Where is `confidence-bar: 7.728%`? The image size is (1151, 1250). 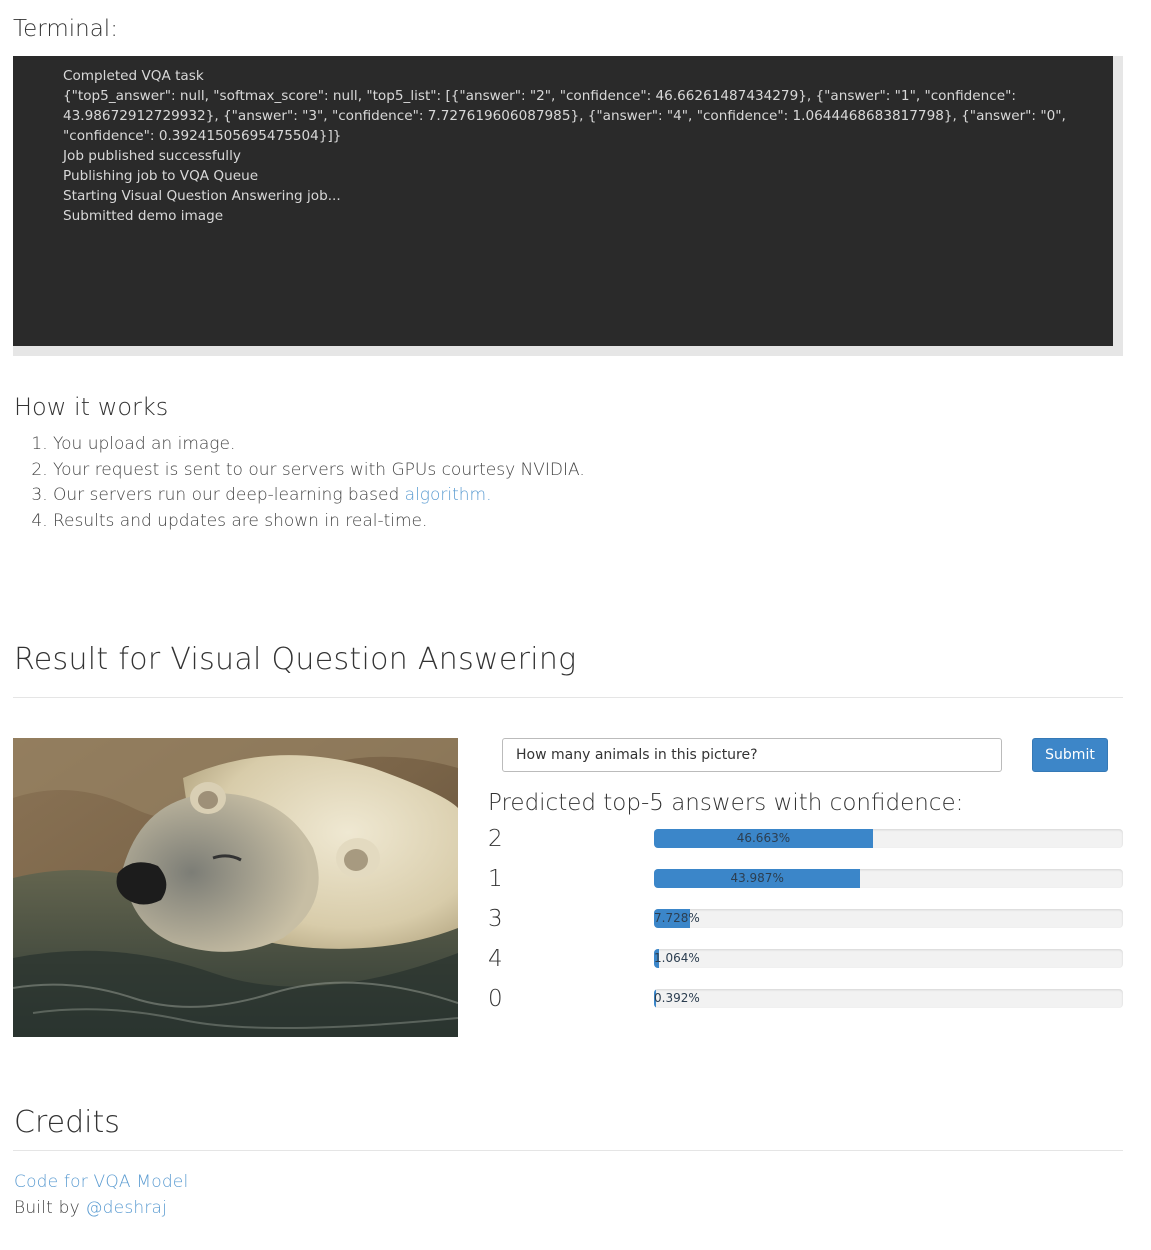 confidence-bar: 7.728% is located at coordinates (888, 918).